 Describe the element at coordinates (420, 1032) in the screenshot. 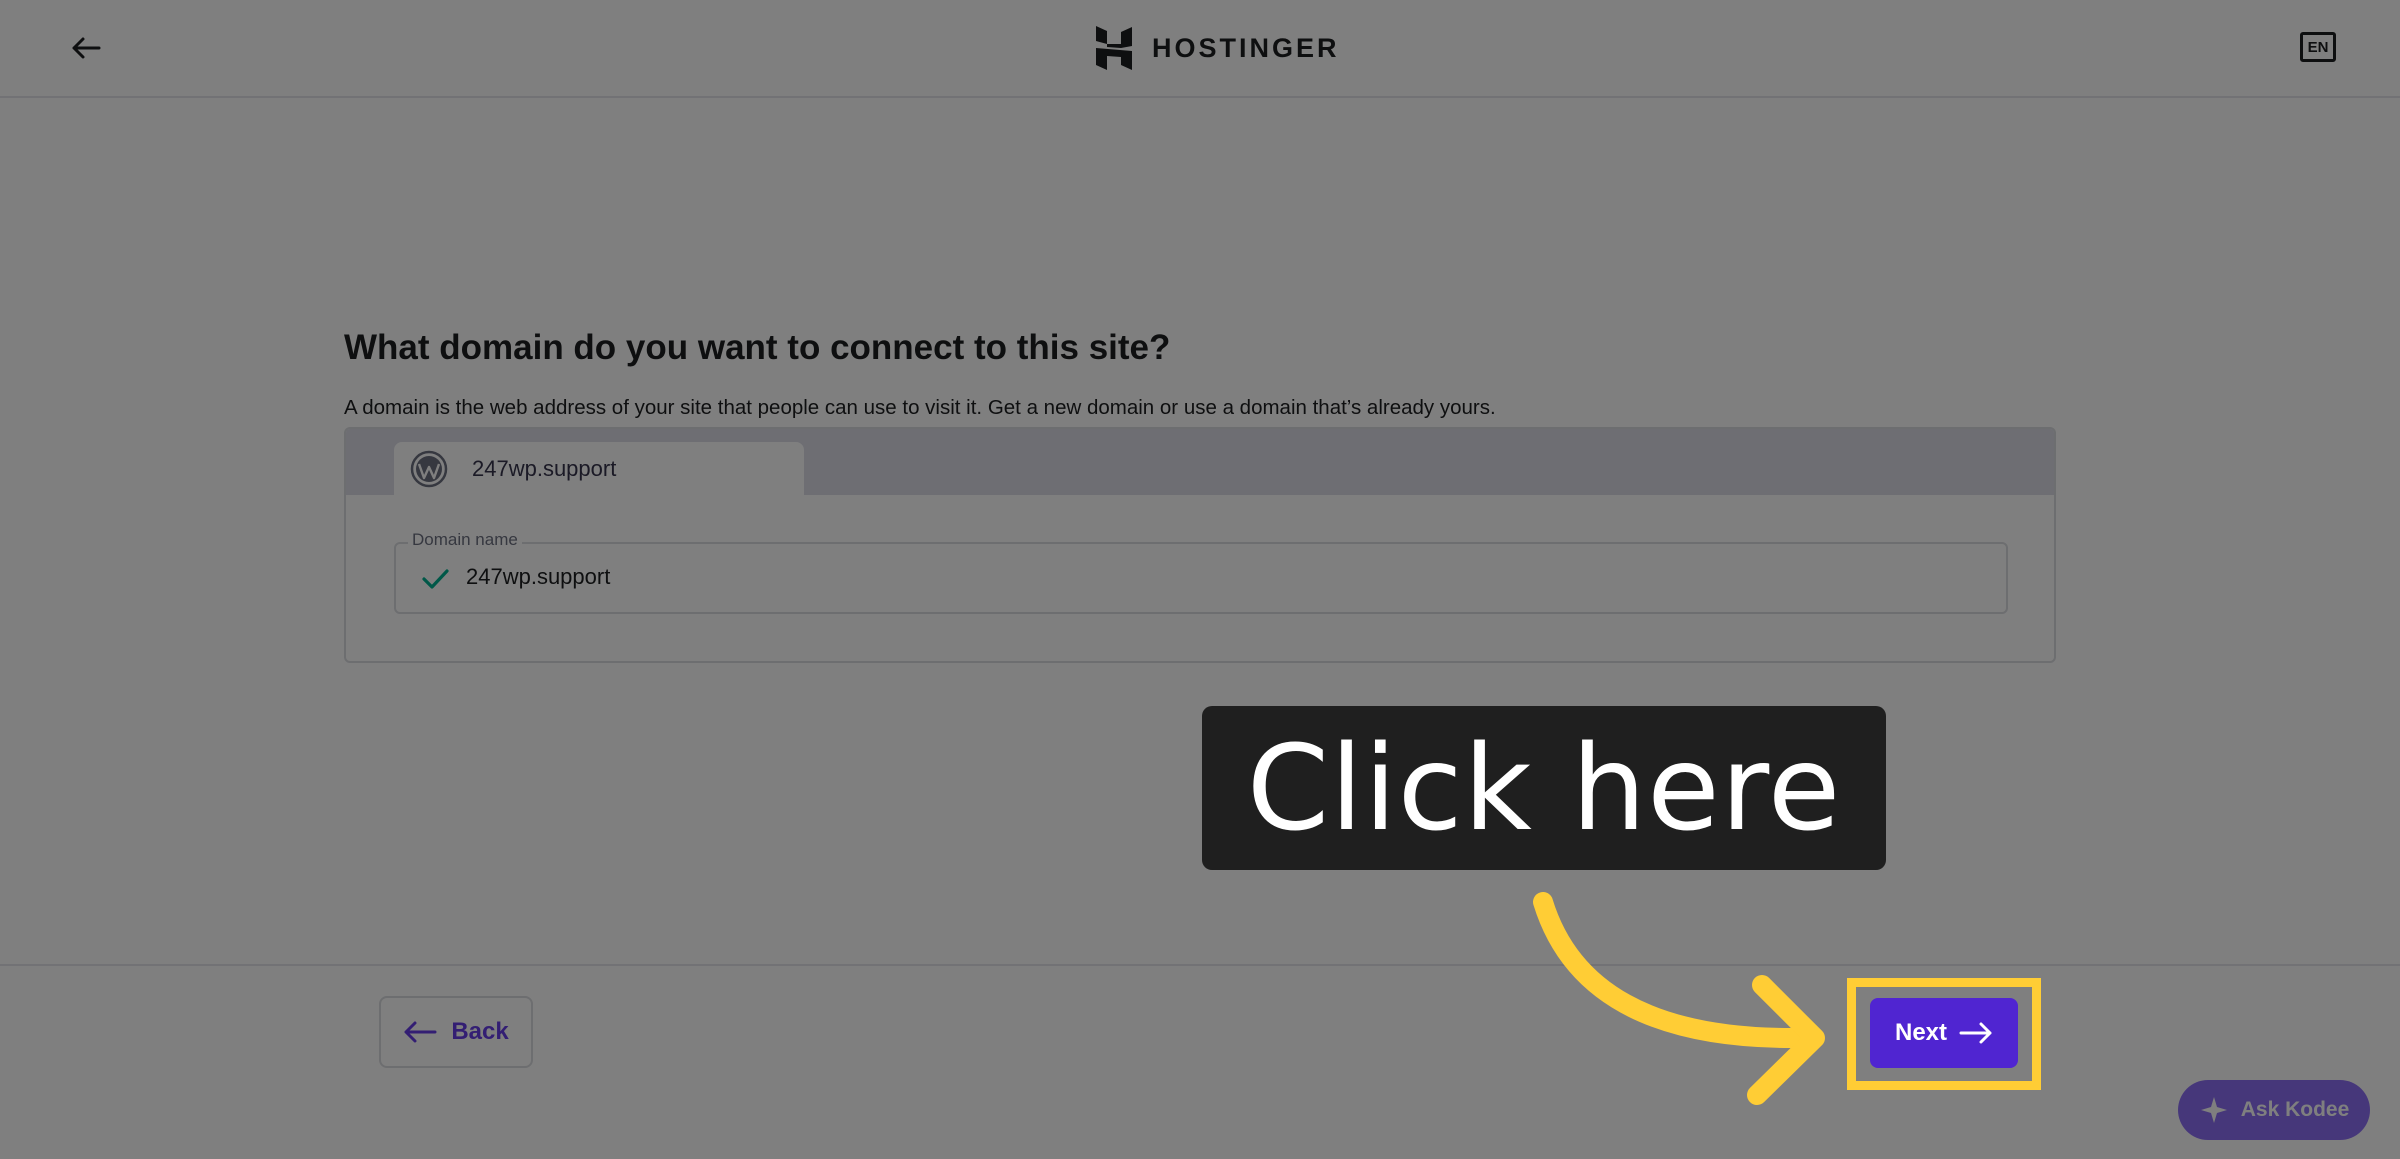

I see `arrow-left-icon` at that location.